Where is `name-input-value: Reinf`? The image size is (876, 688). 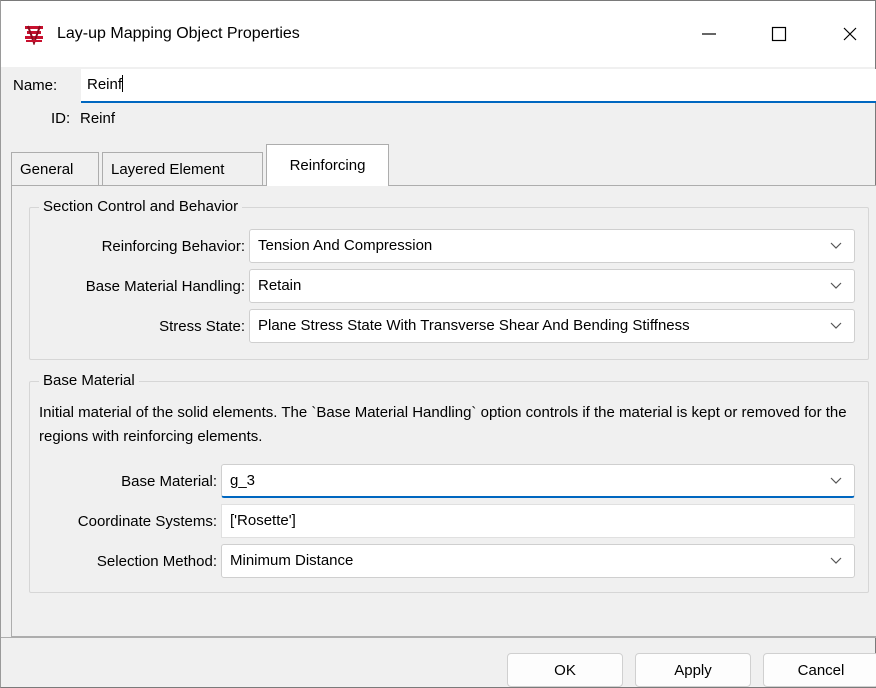
name-input-value: Reinf is located at coordinates (105, 84).